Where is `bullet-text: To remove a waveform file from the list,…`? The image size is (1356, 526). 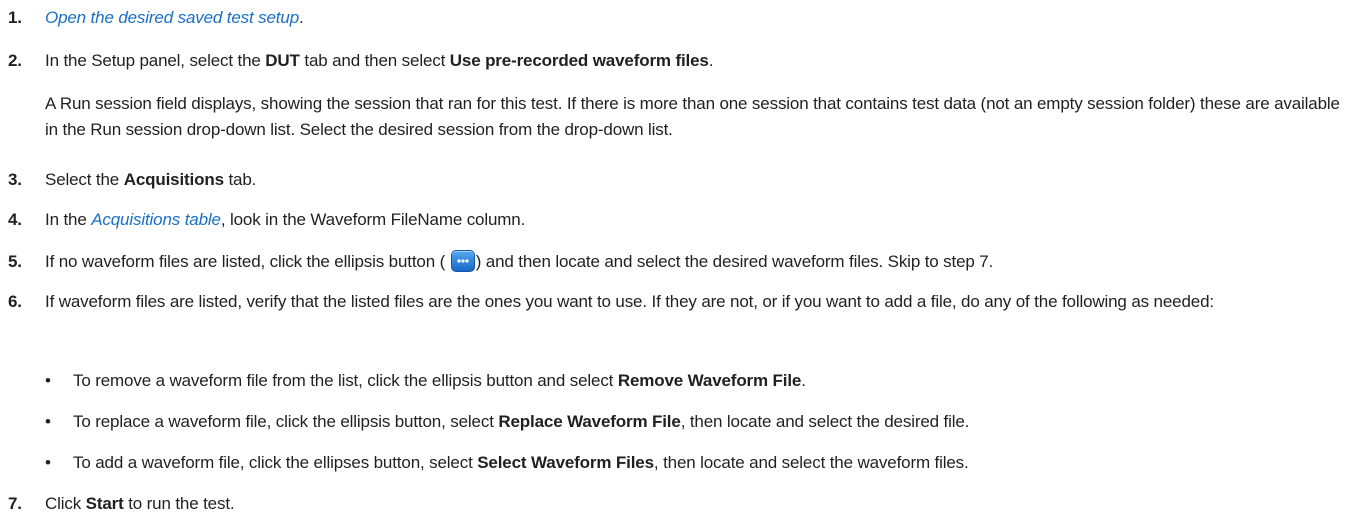 bullet-text: To remove a waveform file from the list,… is located at coordinates (439, 380).